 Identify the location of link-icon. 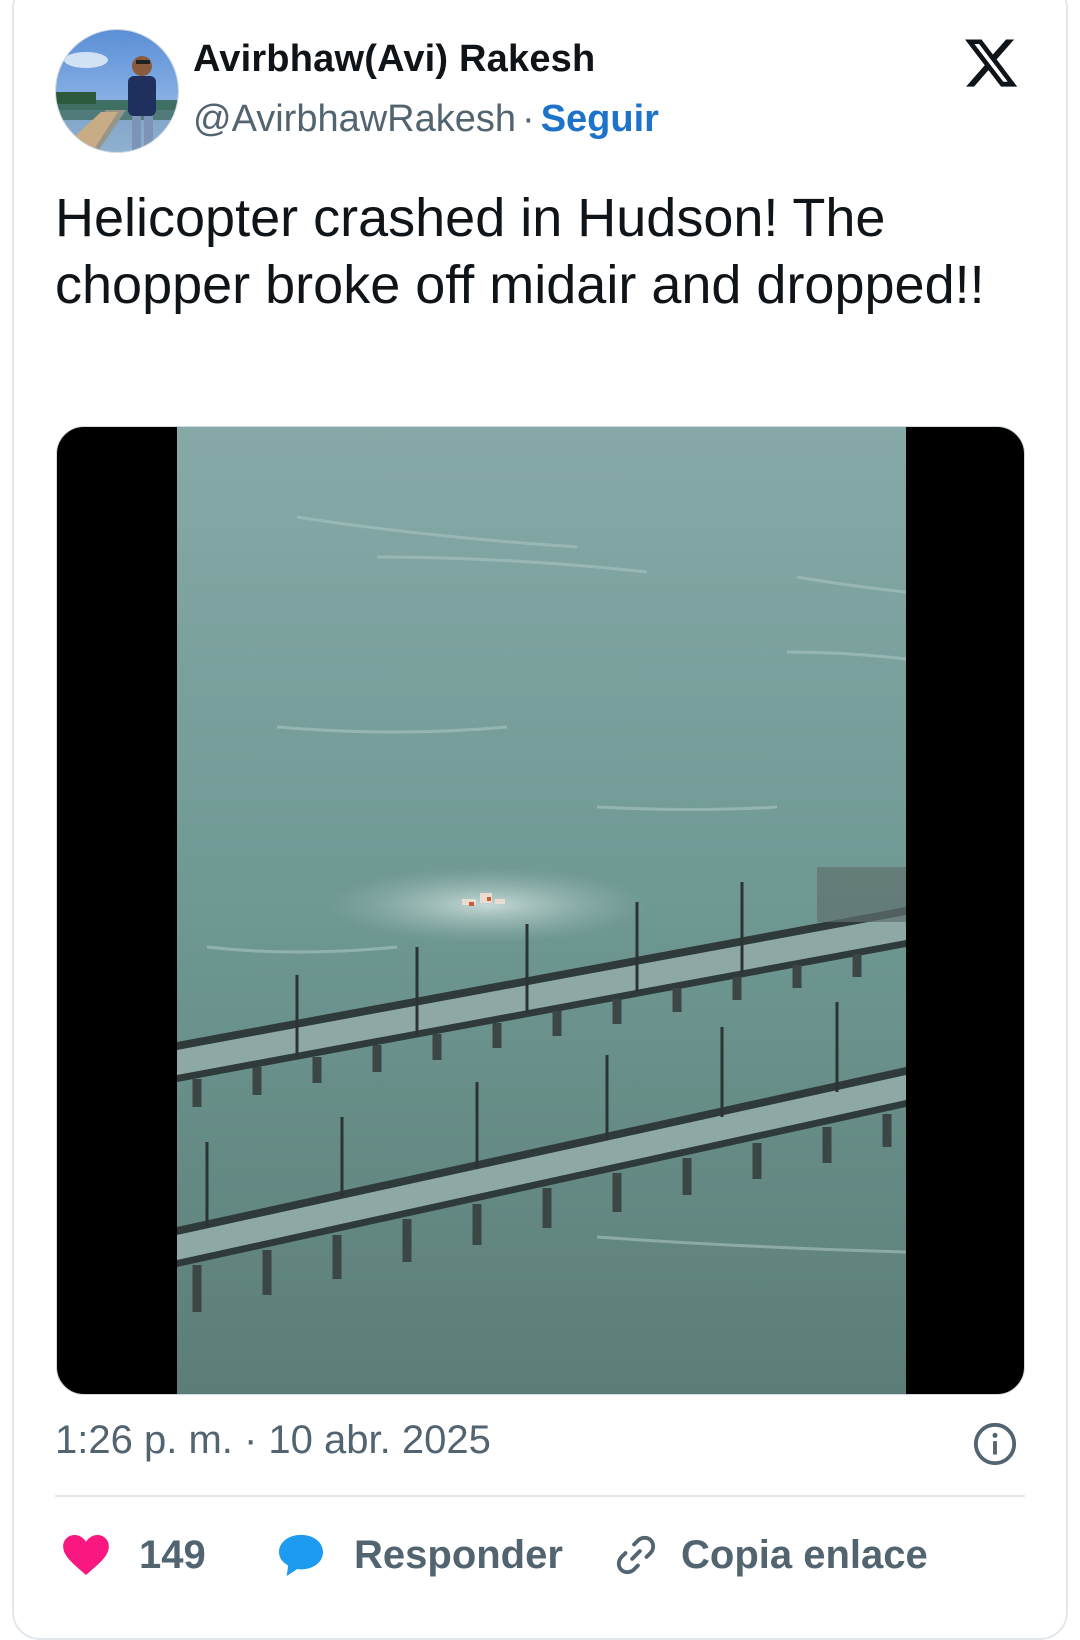
(636, 1555).